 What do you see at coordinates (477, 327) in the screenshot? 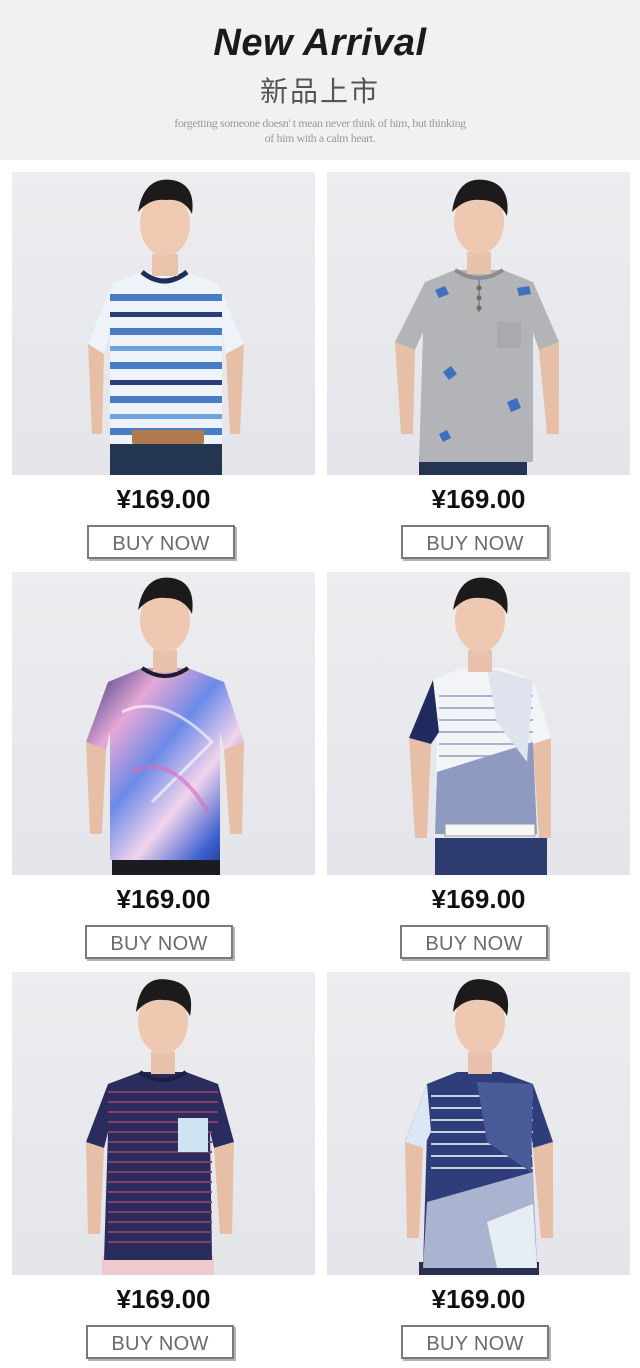
I see `grey-henley-tee-icon` at bounding box center [477, 327].